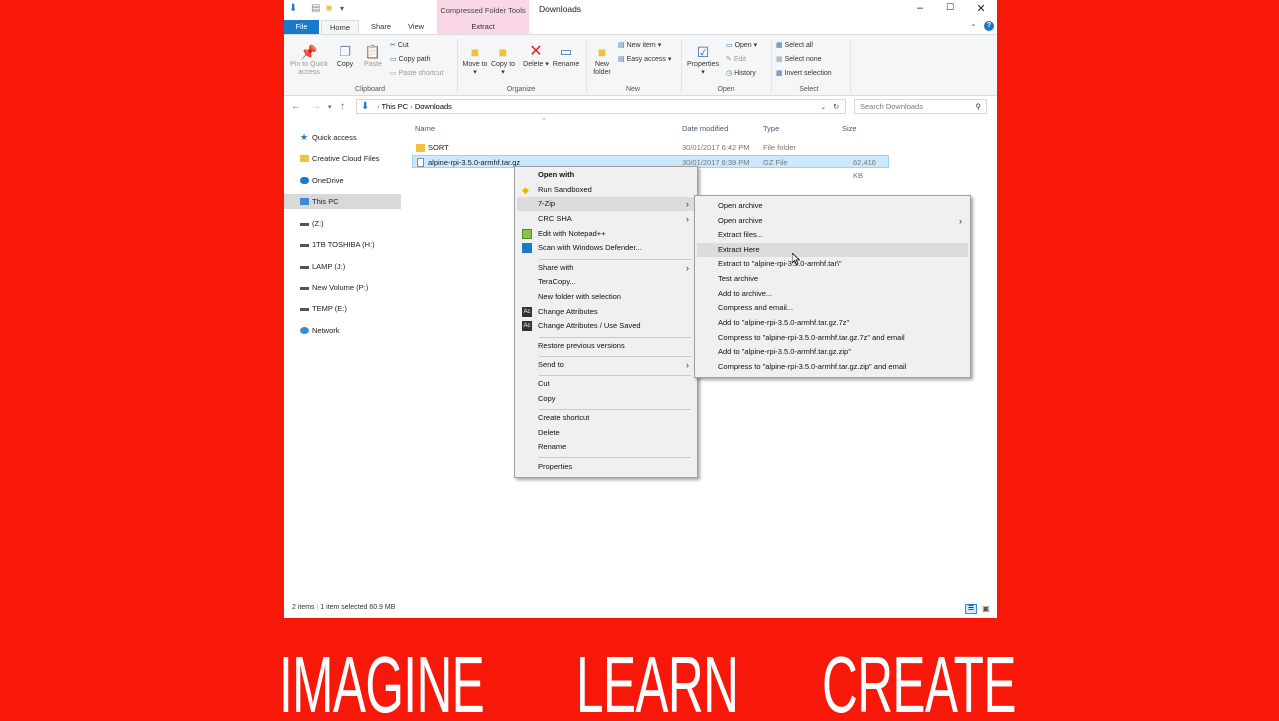 Image resolution: width=1279 pixels, height=721 pixels. Describe the element at coordinates (342, 330) in the screenshot. I see `nav-network: Network` at that location.